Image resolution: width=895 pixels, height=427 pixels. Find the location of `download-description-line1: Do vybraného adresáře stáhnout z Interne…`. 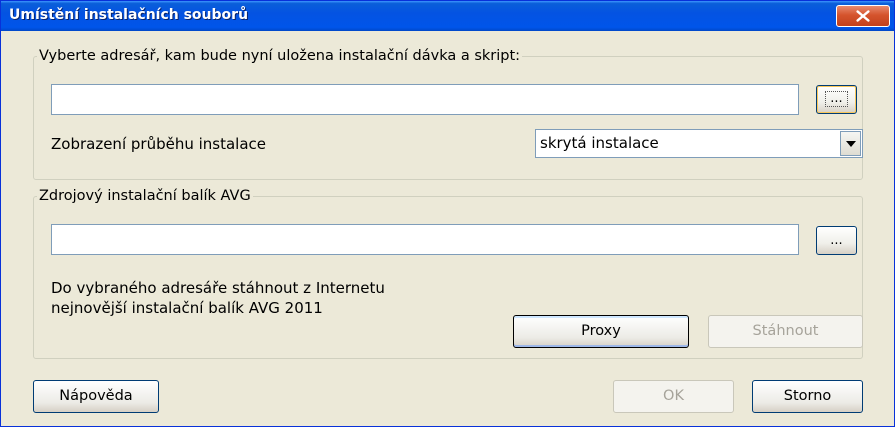

download-description-line1: Do vybraného adresáře stáhnout z Interne… is located at coordinates (218, 288).